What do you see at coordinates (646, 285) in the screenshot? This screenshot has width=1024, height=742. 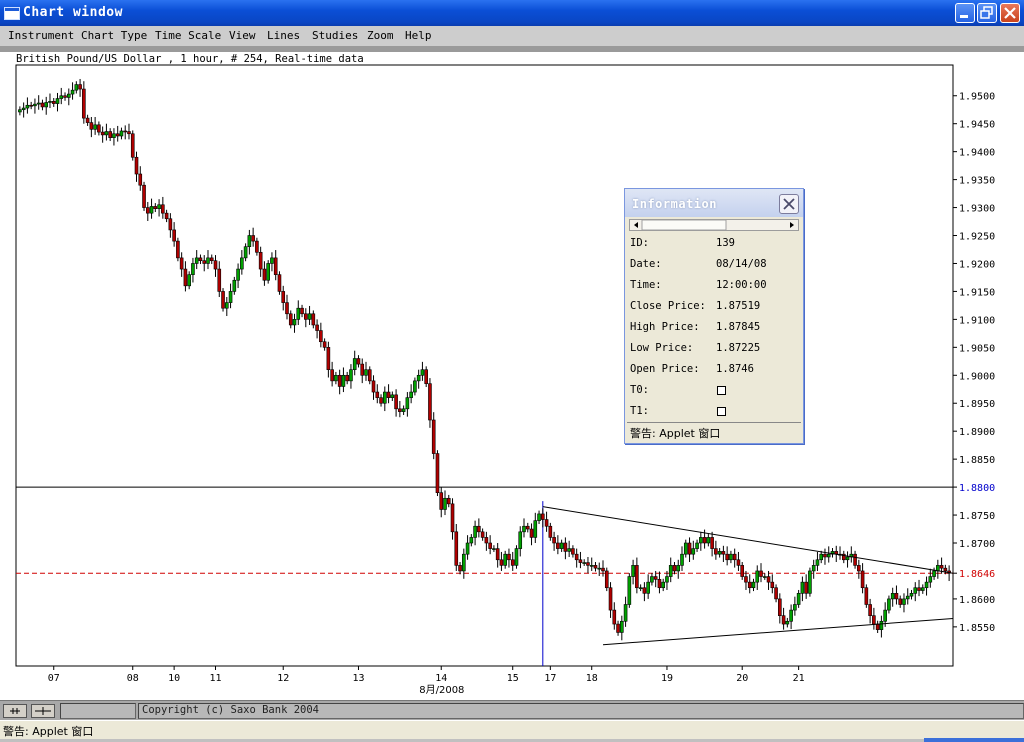 I see `info-label-time: Time:` at bounding box center [646, 285].